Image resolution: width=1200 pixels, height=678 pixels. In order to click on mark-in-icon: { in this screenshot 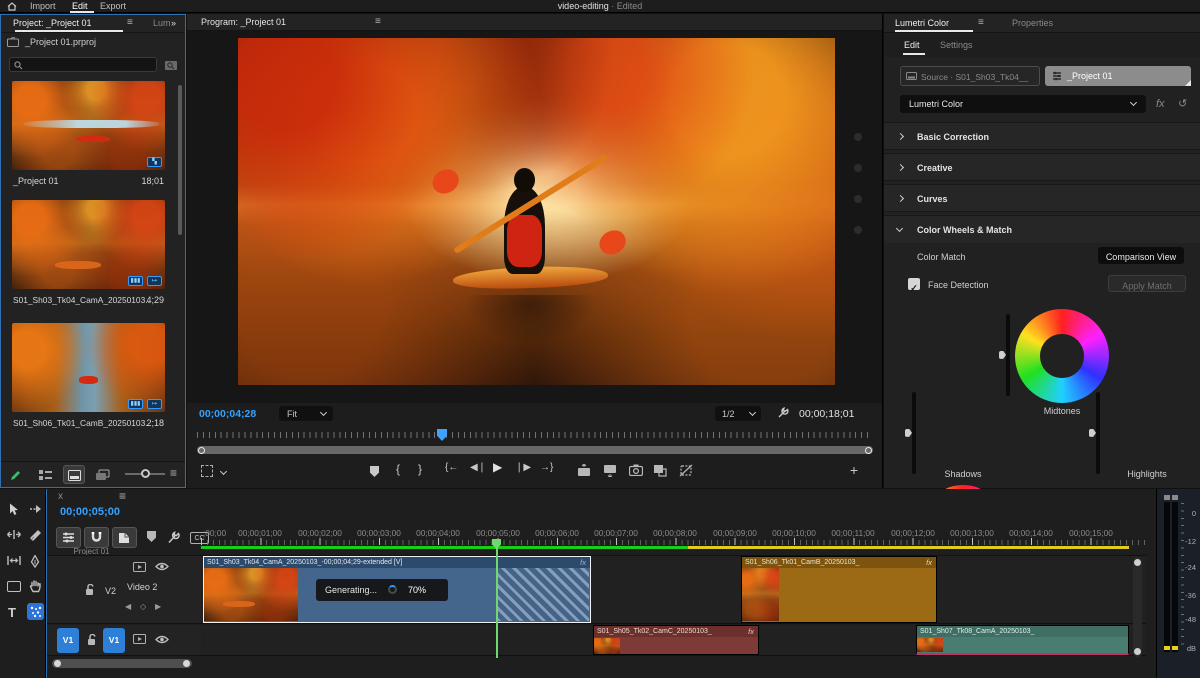, I will do `click(398, 469)`.